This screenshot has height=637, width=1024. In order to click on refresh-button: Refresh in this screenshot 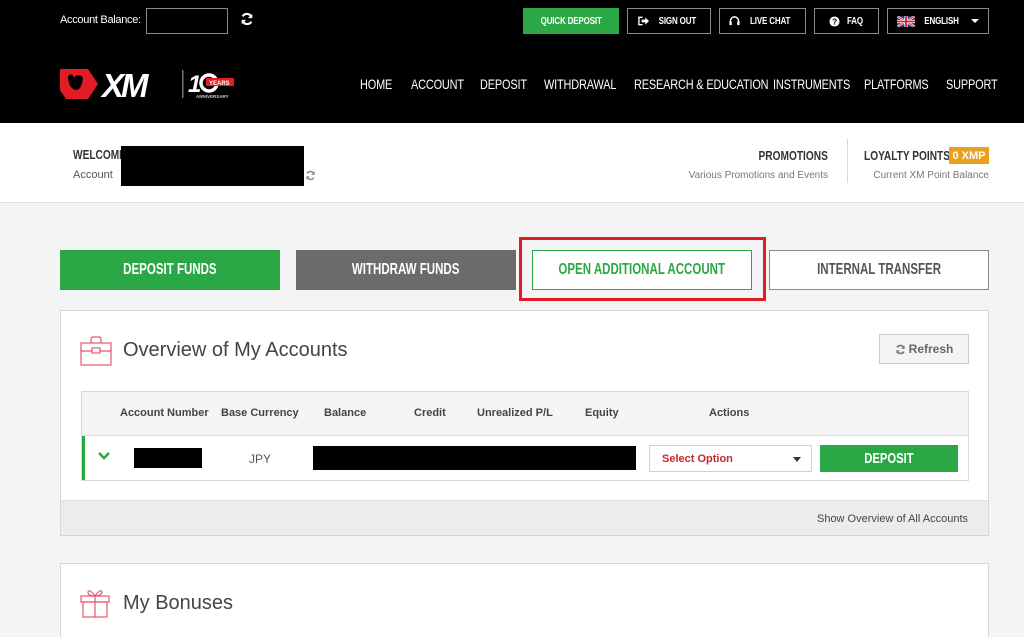, I will do `click(924, 349)`.